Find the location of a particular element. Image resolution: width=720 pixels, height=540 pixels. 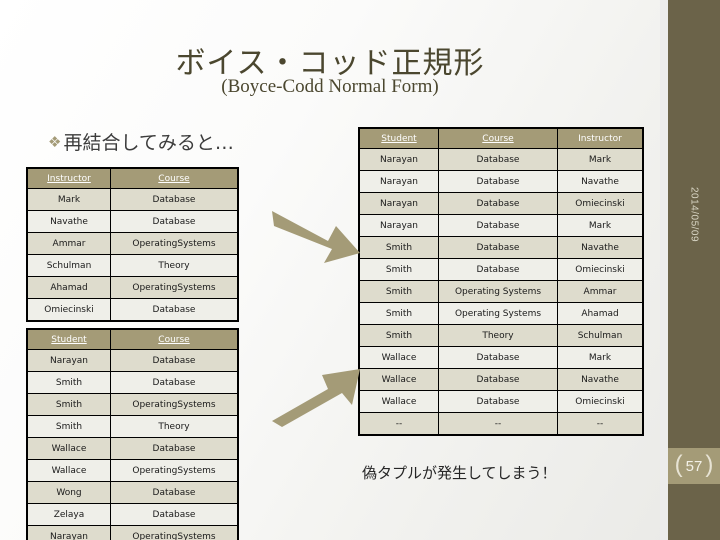

table-cell: Wong is located at coordinates (68, 492).